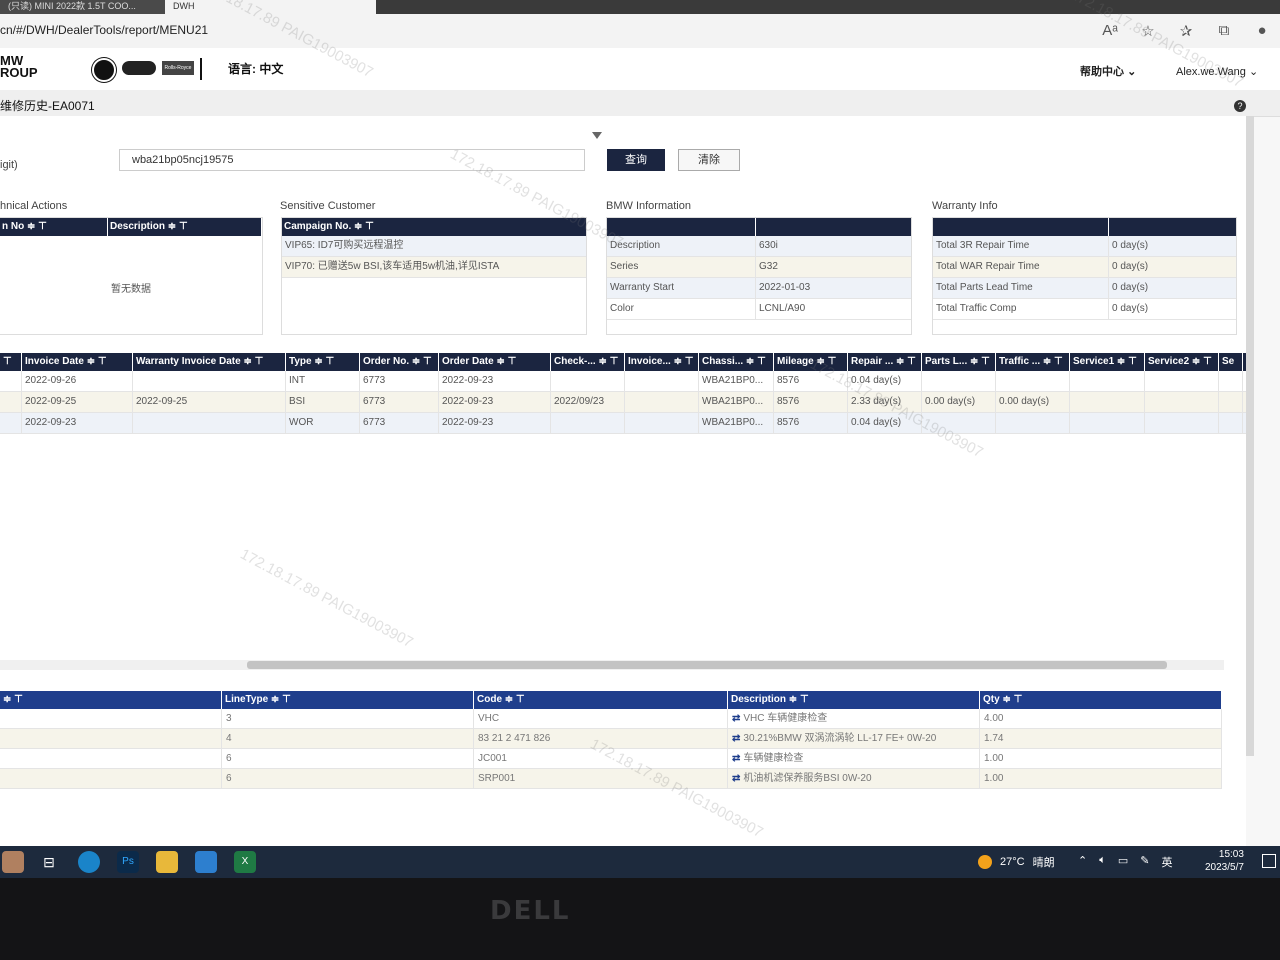 This screenshot has width=1280, height=960. What do you see at coordinates (597, 135) in the screenshot?
I see `collapse-caret-icon` at bounding box center [597, 135].